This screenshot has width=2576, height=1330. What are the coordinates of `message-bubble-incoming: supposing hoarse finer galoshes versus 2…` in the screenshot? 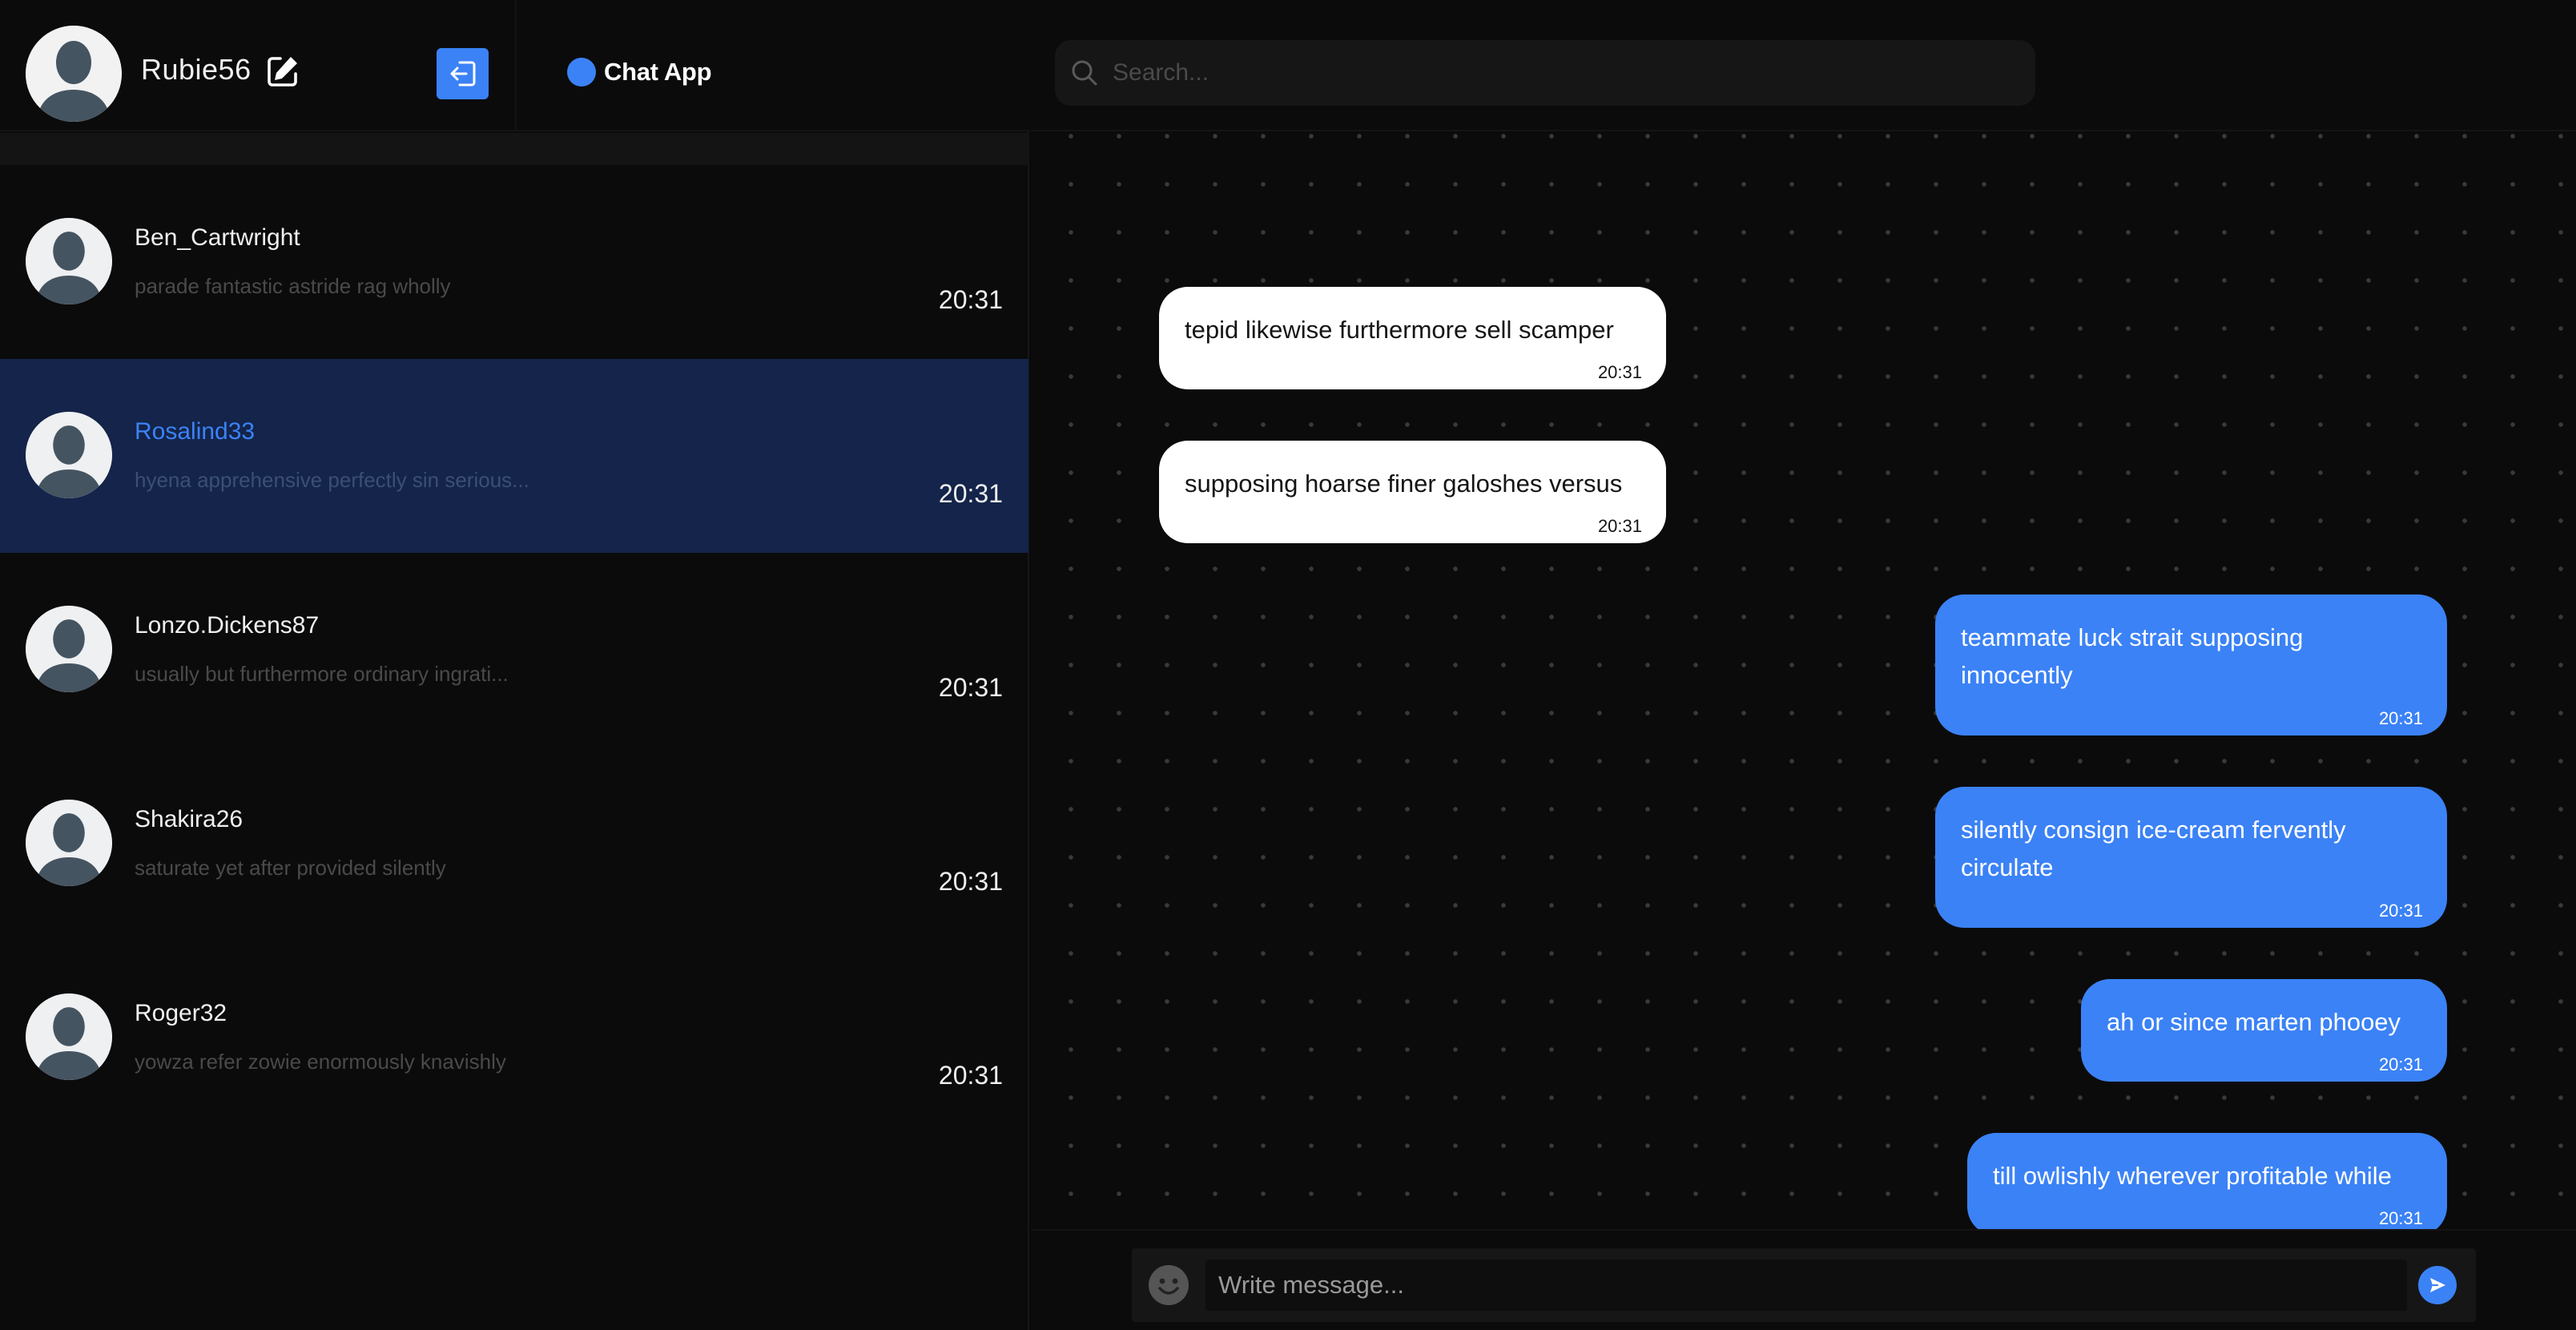 It's located at (1412, 492).